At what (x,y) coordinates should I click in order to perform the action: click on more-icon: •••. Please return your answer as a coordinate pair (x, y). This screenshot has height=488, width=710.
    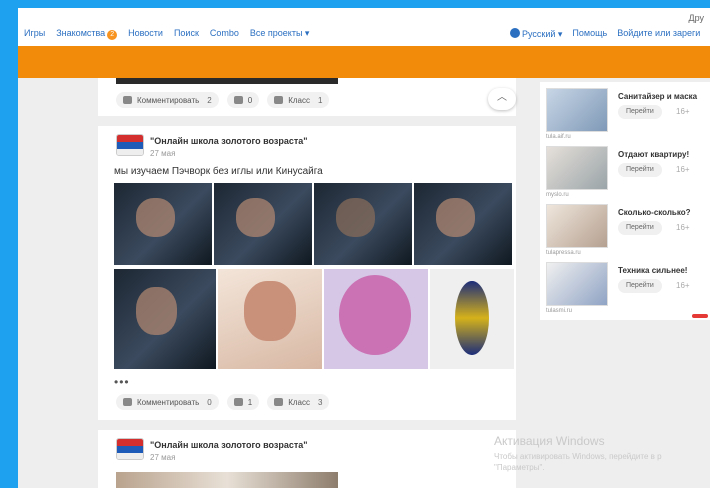
    Looking at the image, I should click on (122, 382).